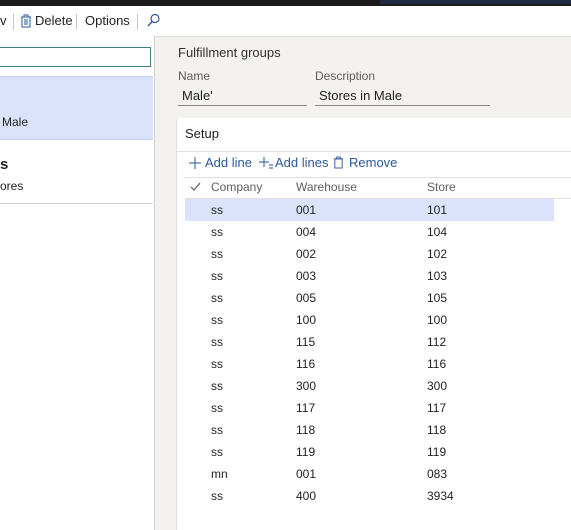 The width and height of the screenshot is (571, 530). Describe the element at coordinates (306, 276) in the screenshot. I see `cell-warehouse: 003` at that location.